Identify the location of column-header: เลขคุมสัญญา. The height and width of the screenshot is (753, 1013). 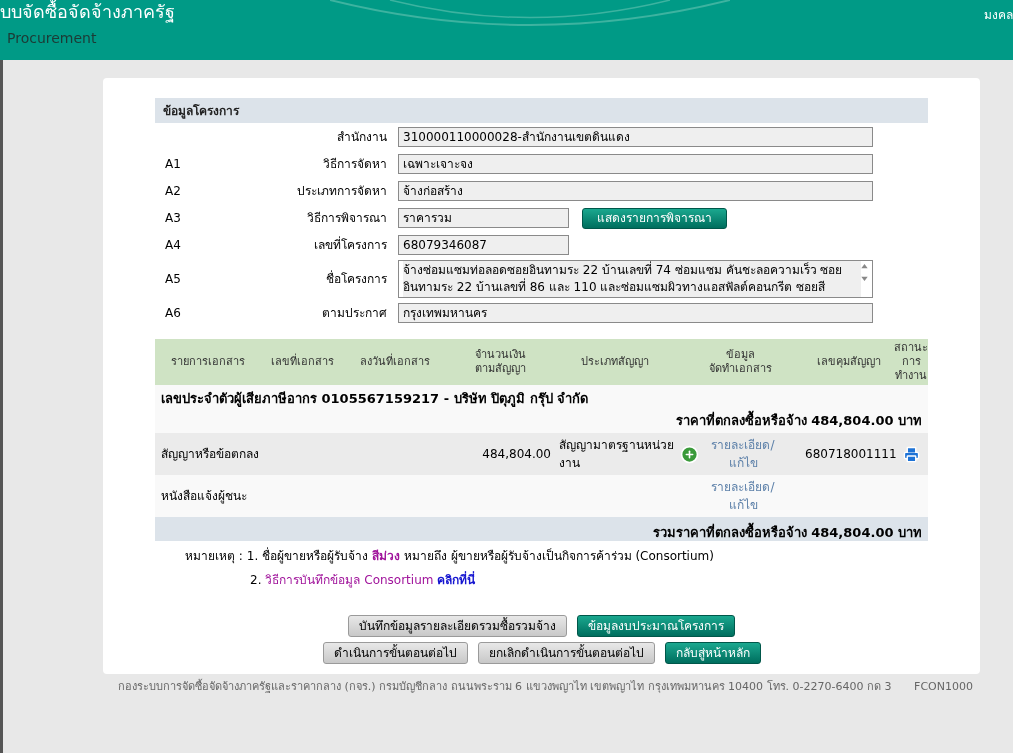
(848, 362).